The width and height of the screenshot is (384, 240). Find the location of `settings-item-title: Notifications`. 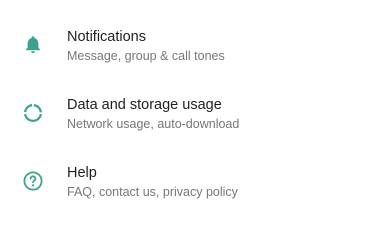

settings-item-title: Notifications is located at coordinates (106, 37).